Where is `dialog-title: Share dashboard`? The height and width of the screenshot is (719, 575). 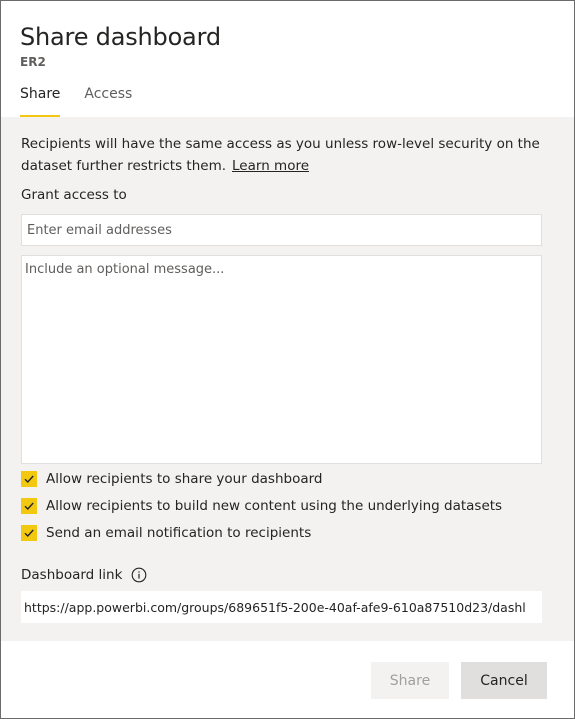
dialog-title: Share dashboard is located at coordinates (120, 37).